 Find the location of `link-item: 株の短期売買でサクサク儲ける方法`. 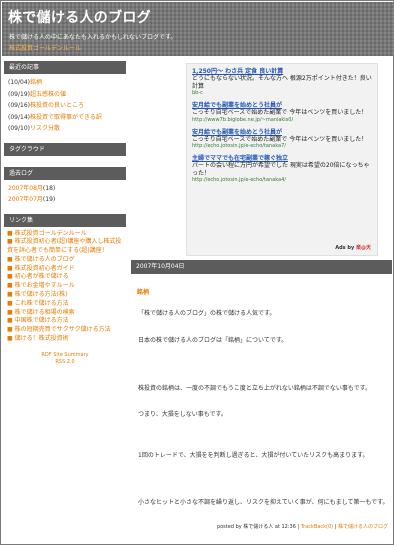

link-item: 株の短期売買でサクサク儲ける方法 is located at coordinates (63, 329).